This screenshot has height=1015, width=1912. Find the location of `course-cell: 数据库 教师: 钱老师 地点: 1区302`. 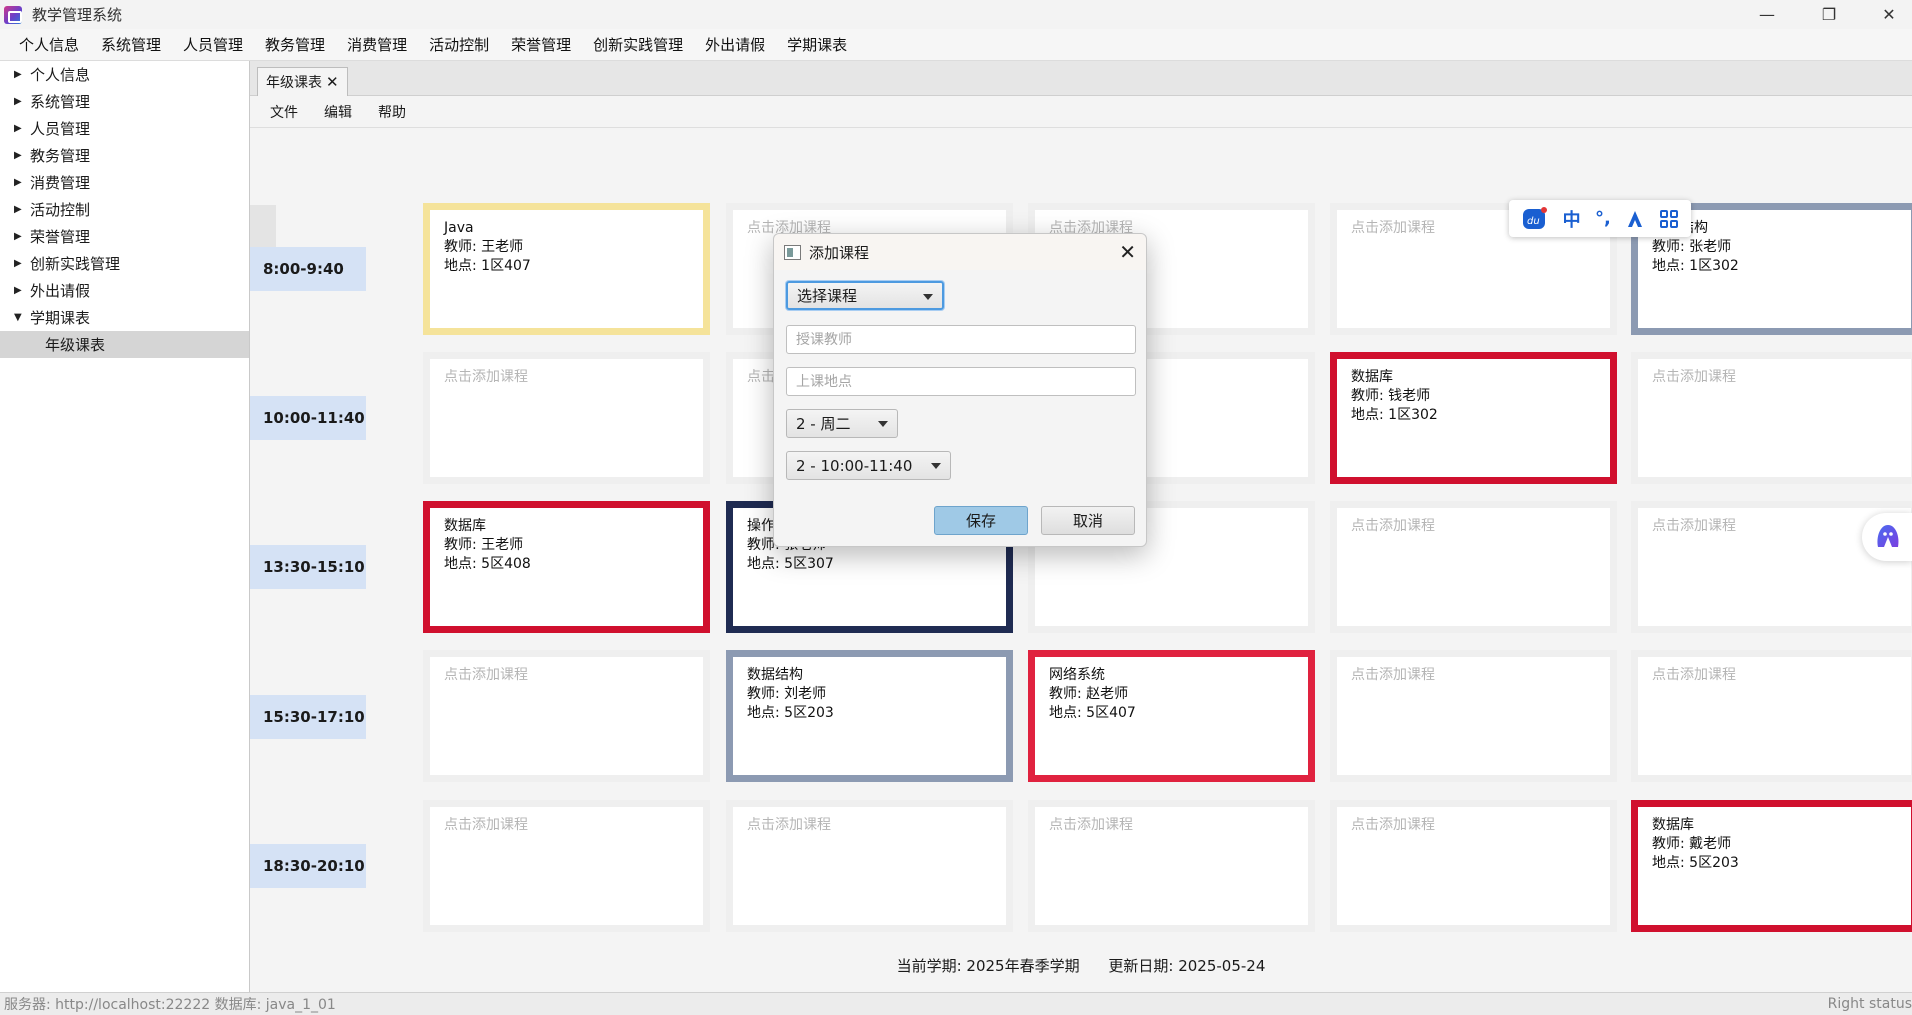

course-cell: 数据库 教师: 钱老师 地点: 1区302 is located at coordinates (1473, 418).